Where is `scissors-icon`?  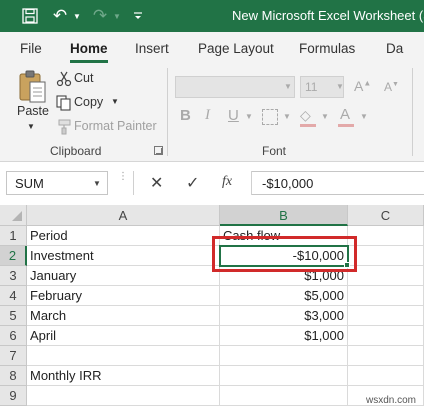 scissors-icon is located at coordinates (64, 79).